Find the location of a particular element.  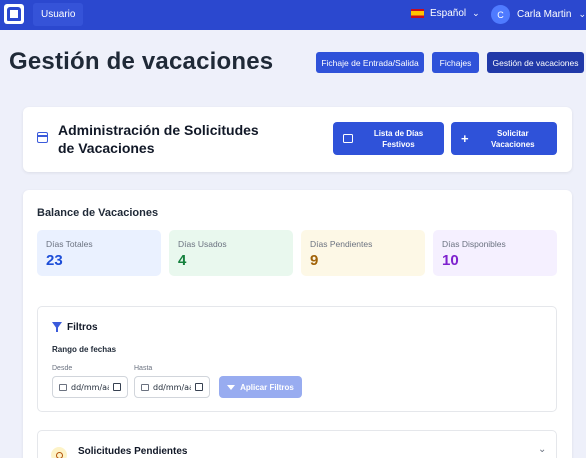

filters-title: Filtros is located at coordinates (82, 327).